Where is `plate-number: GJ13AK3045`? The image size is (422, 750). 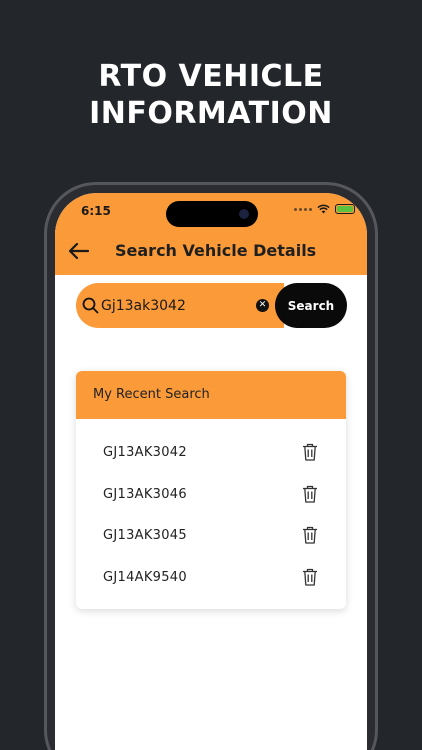
plate-number: GJ13AK3045 is located at coordinates (145, 535).